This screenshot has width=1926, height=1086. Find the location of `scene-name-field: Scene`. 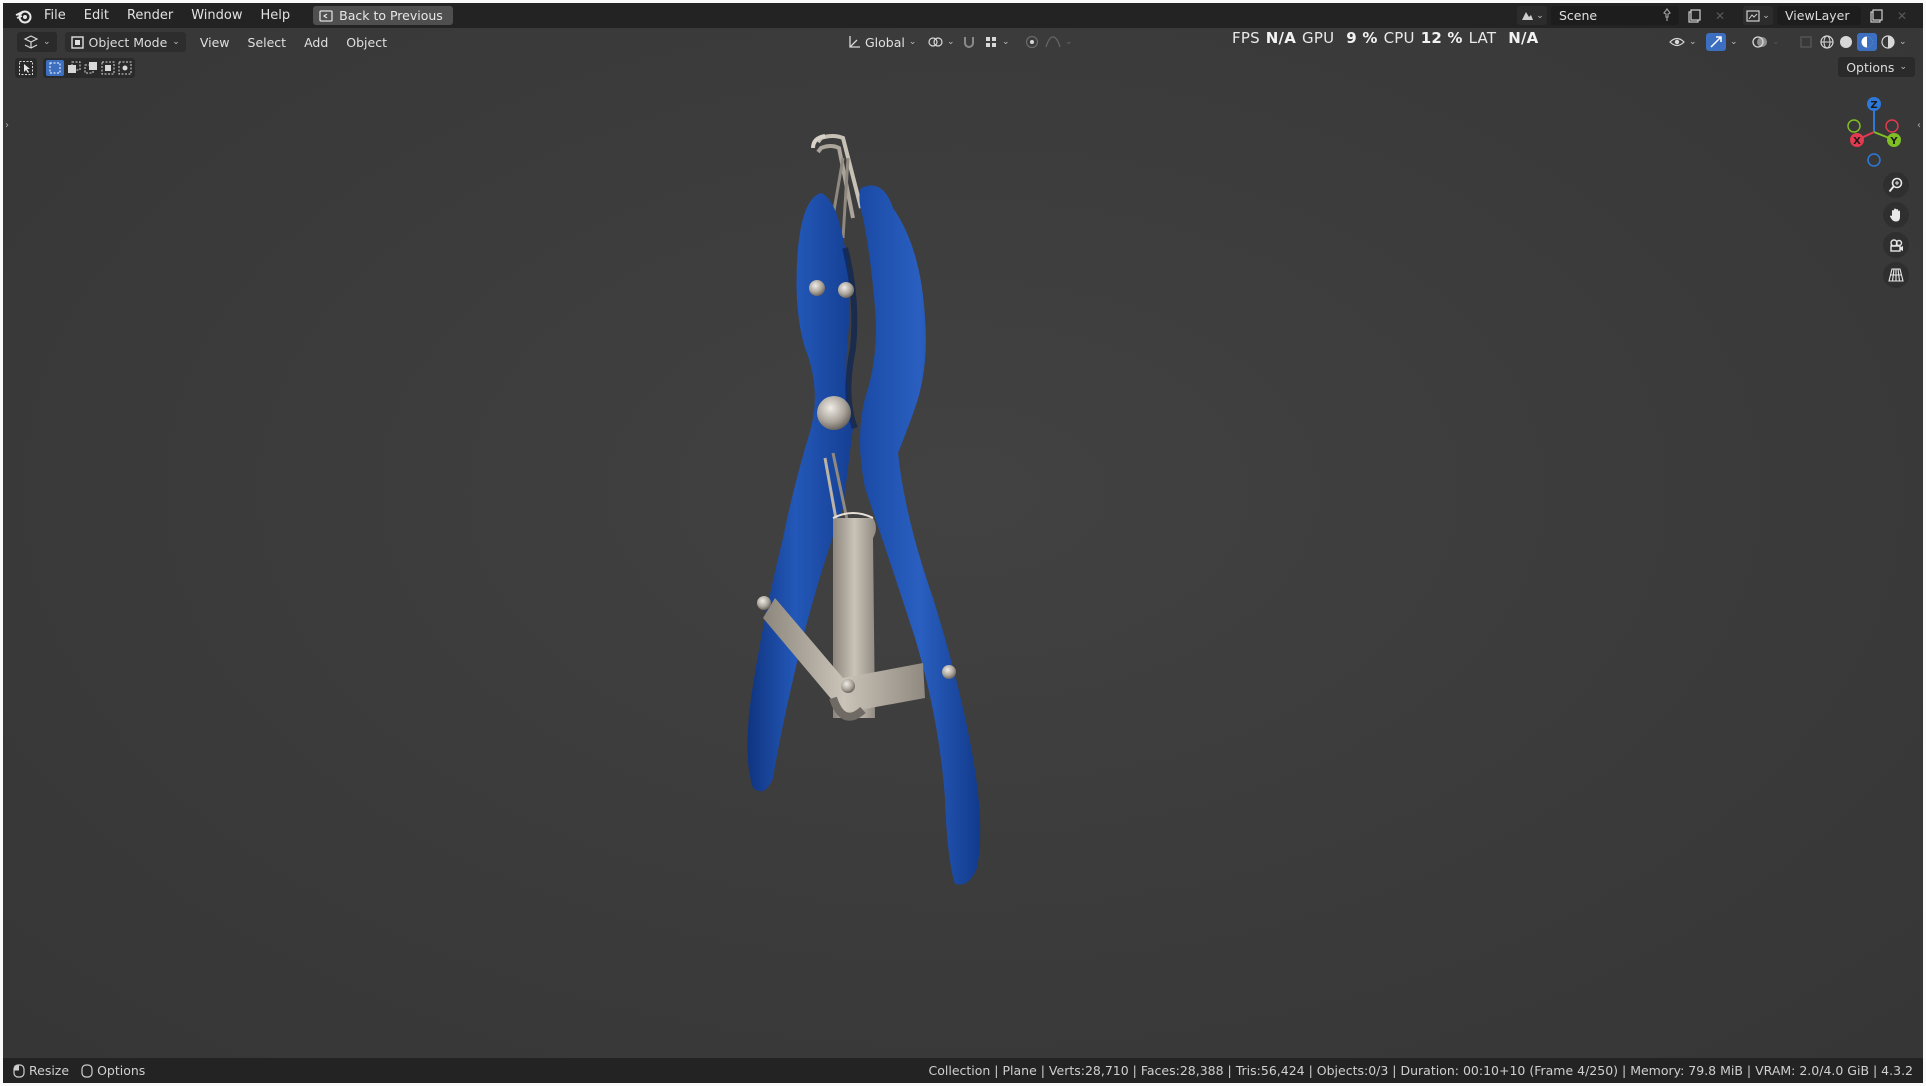

scene-name-field: Scene is located at coordinates (1615, 15).